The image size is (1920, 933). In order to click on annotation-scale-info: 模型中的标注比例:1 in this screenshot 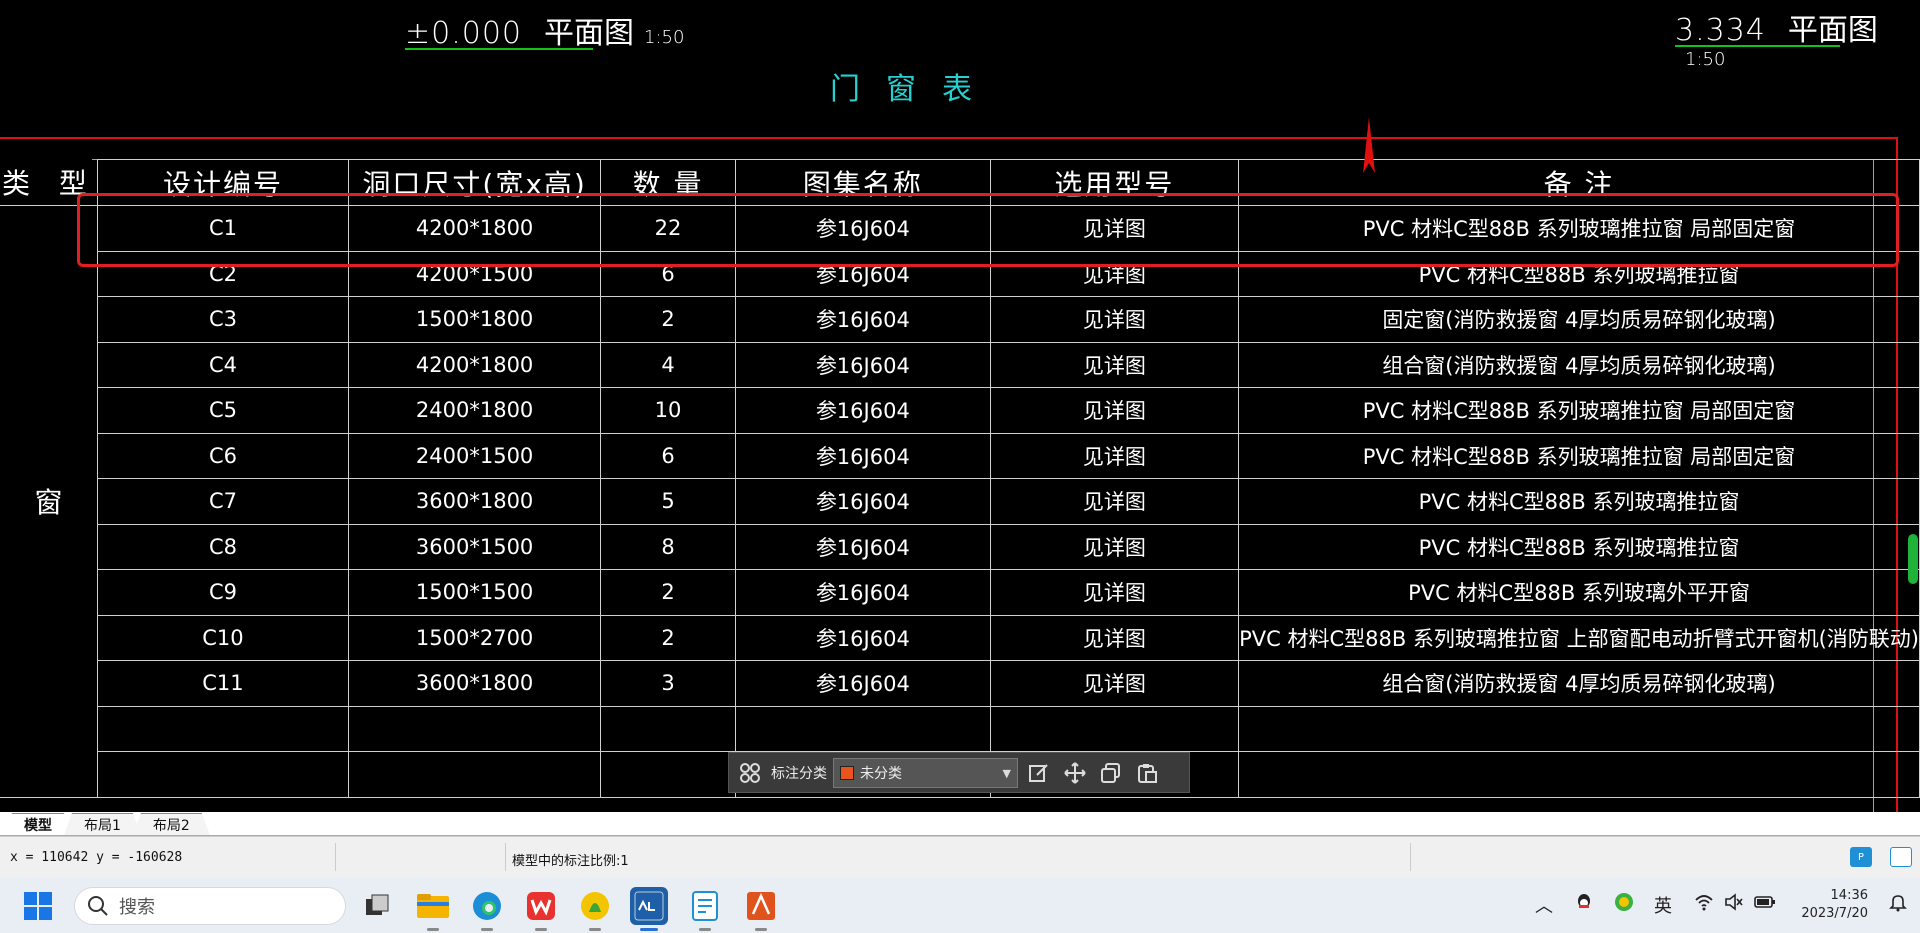, I will do `click(570, 861)`.